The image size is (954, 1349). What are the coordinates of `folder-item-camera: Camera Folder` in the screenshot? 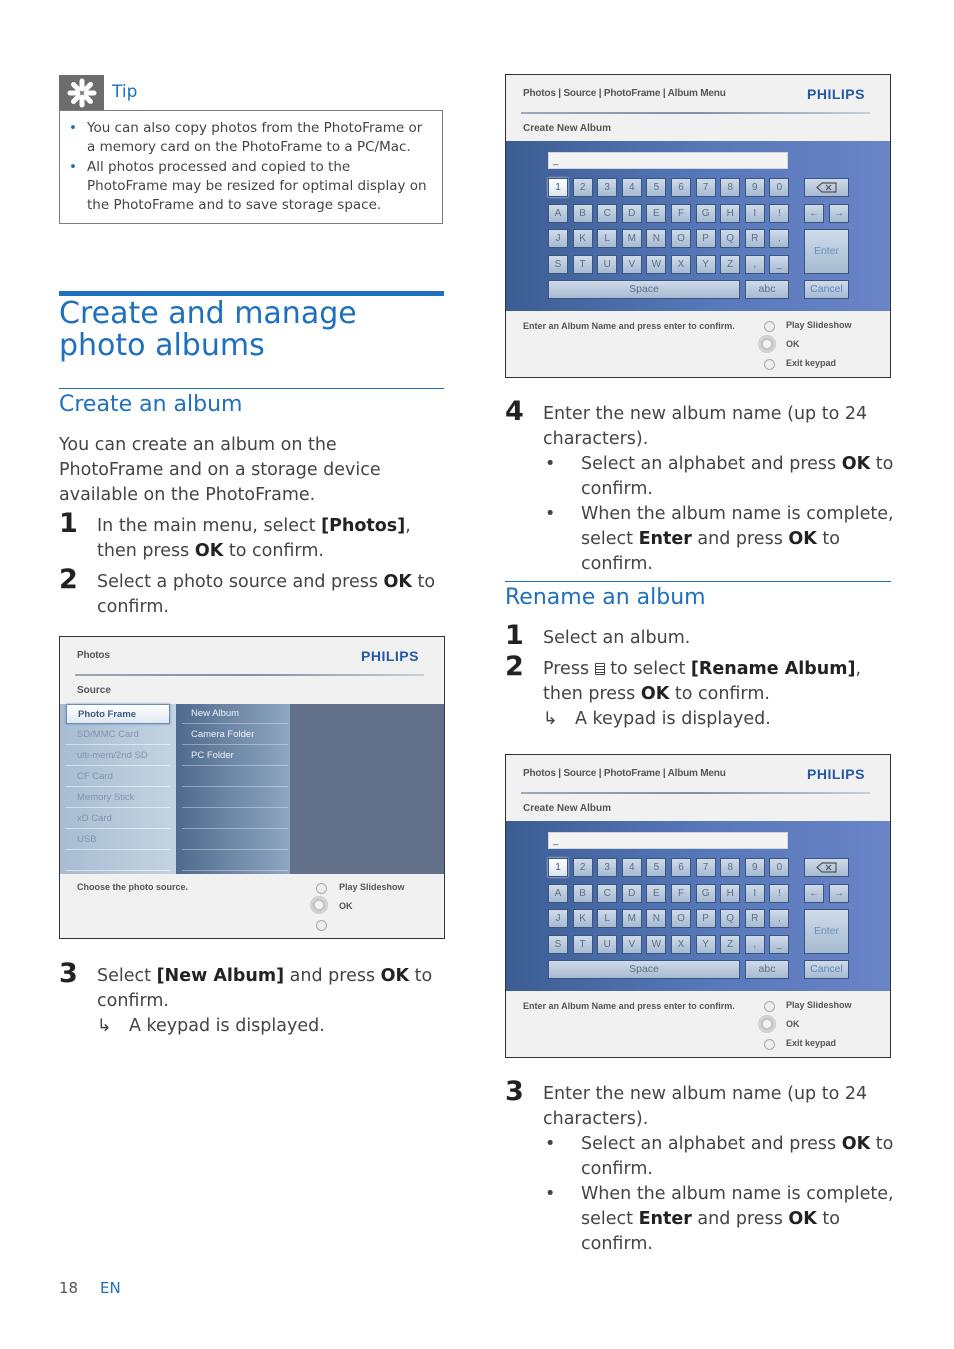 It's located at (235, 735).